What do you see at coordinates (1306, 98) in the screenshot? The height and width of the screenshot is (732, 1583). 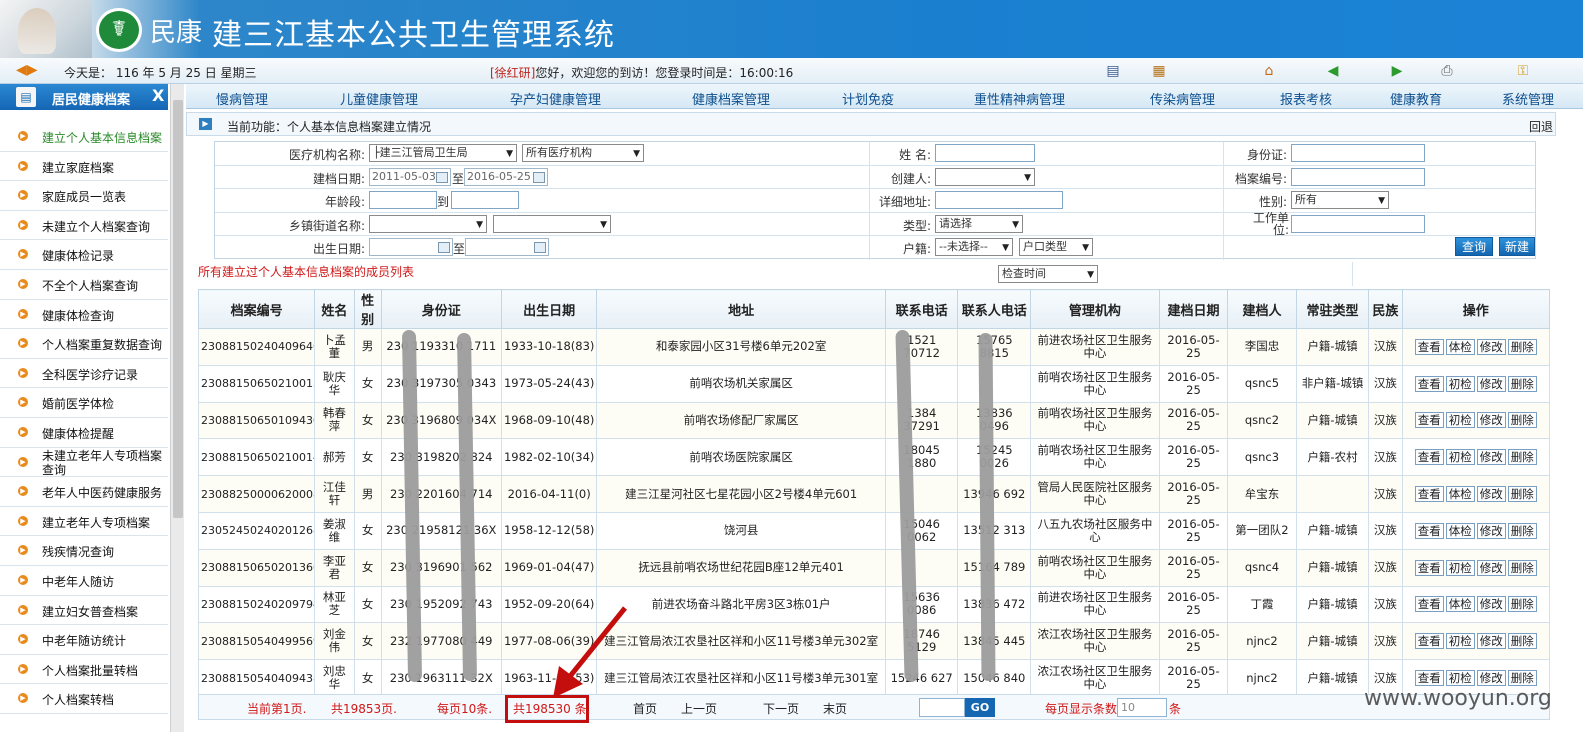 I see `menu-item: 报表考核` at bounding box center [1306, 98].